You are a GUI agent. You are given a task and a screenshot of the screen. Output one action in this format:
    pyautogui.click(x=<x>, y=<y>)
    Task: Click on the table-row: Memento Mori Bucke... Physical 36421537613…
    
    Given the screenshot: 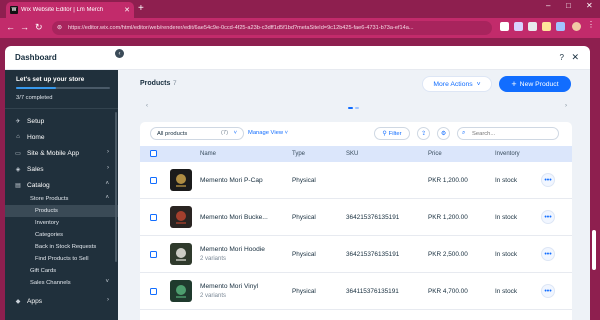 What is the action you would take?
    pyautogui.click(x=356, y=217)
    